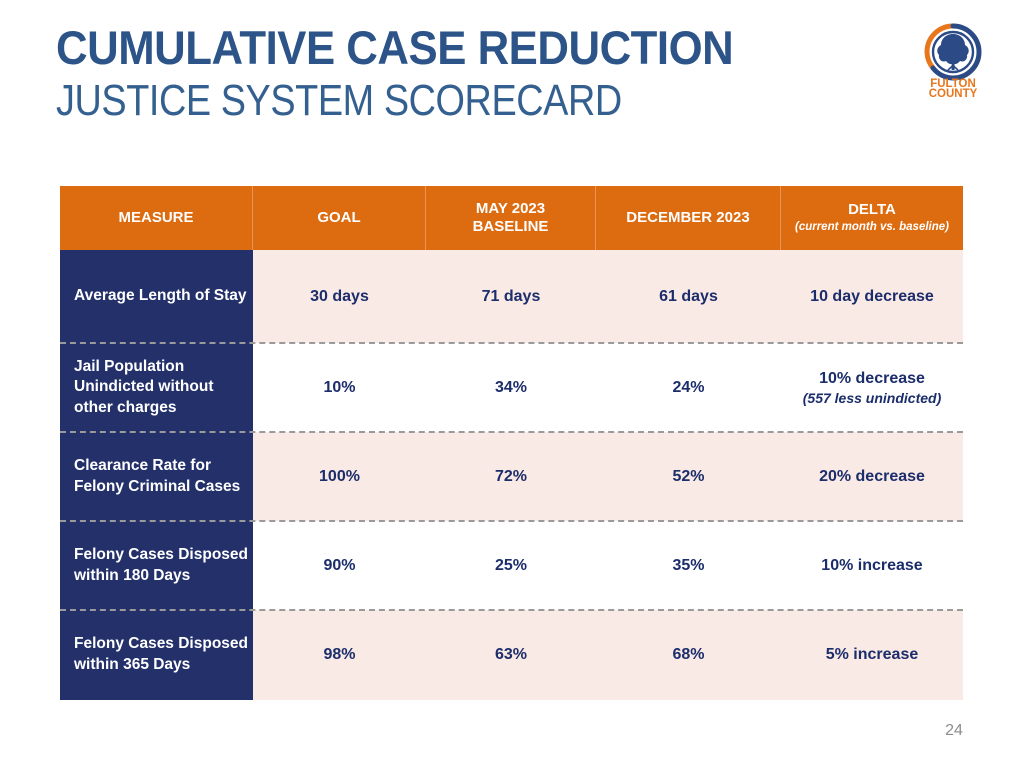 This screenshot has height=768, width=1024. What do you see at coordinates (339, 387) in the screenshot?
I see `cell-goal: 10%` at bounding box center [339, 387].